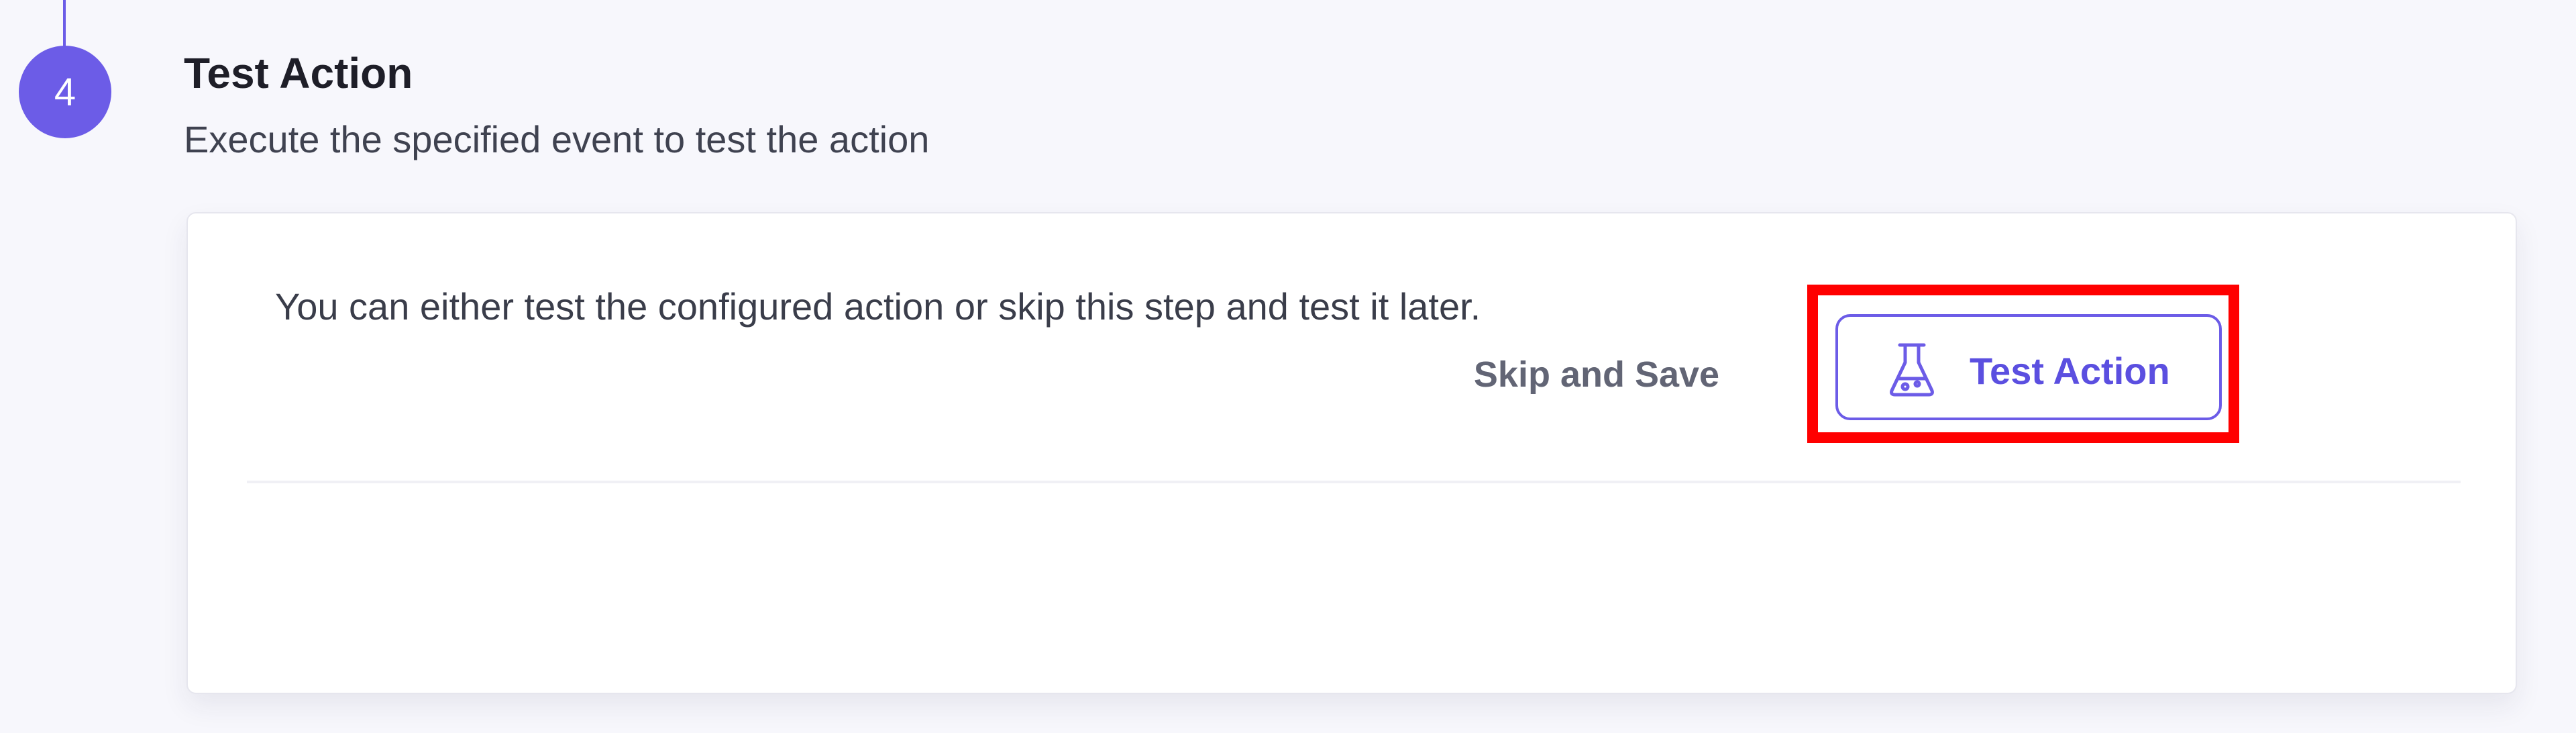 The image size is (2576, 733). I want to click on step-number-badge: 4, so click(65, 92).